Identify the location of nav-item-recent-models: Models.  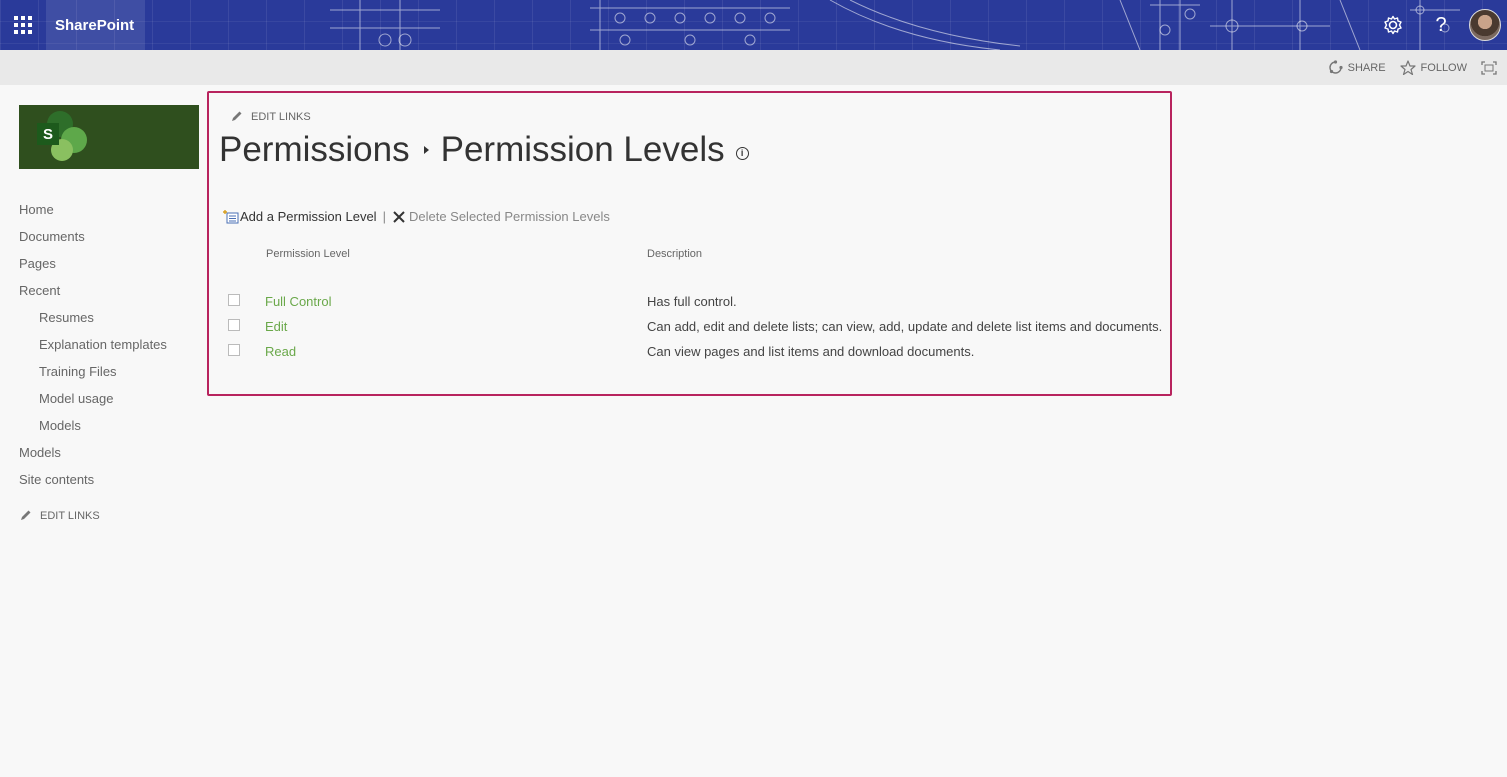
(109, 429).